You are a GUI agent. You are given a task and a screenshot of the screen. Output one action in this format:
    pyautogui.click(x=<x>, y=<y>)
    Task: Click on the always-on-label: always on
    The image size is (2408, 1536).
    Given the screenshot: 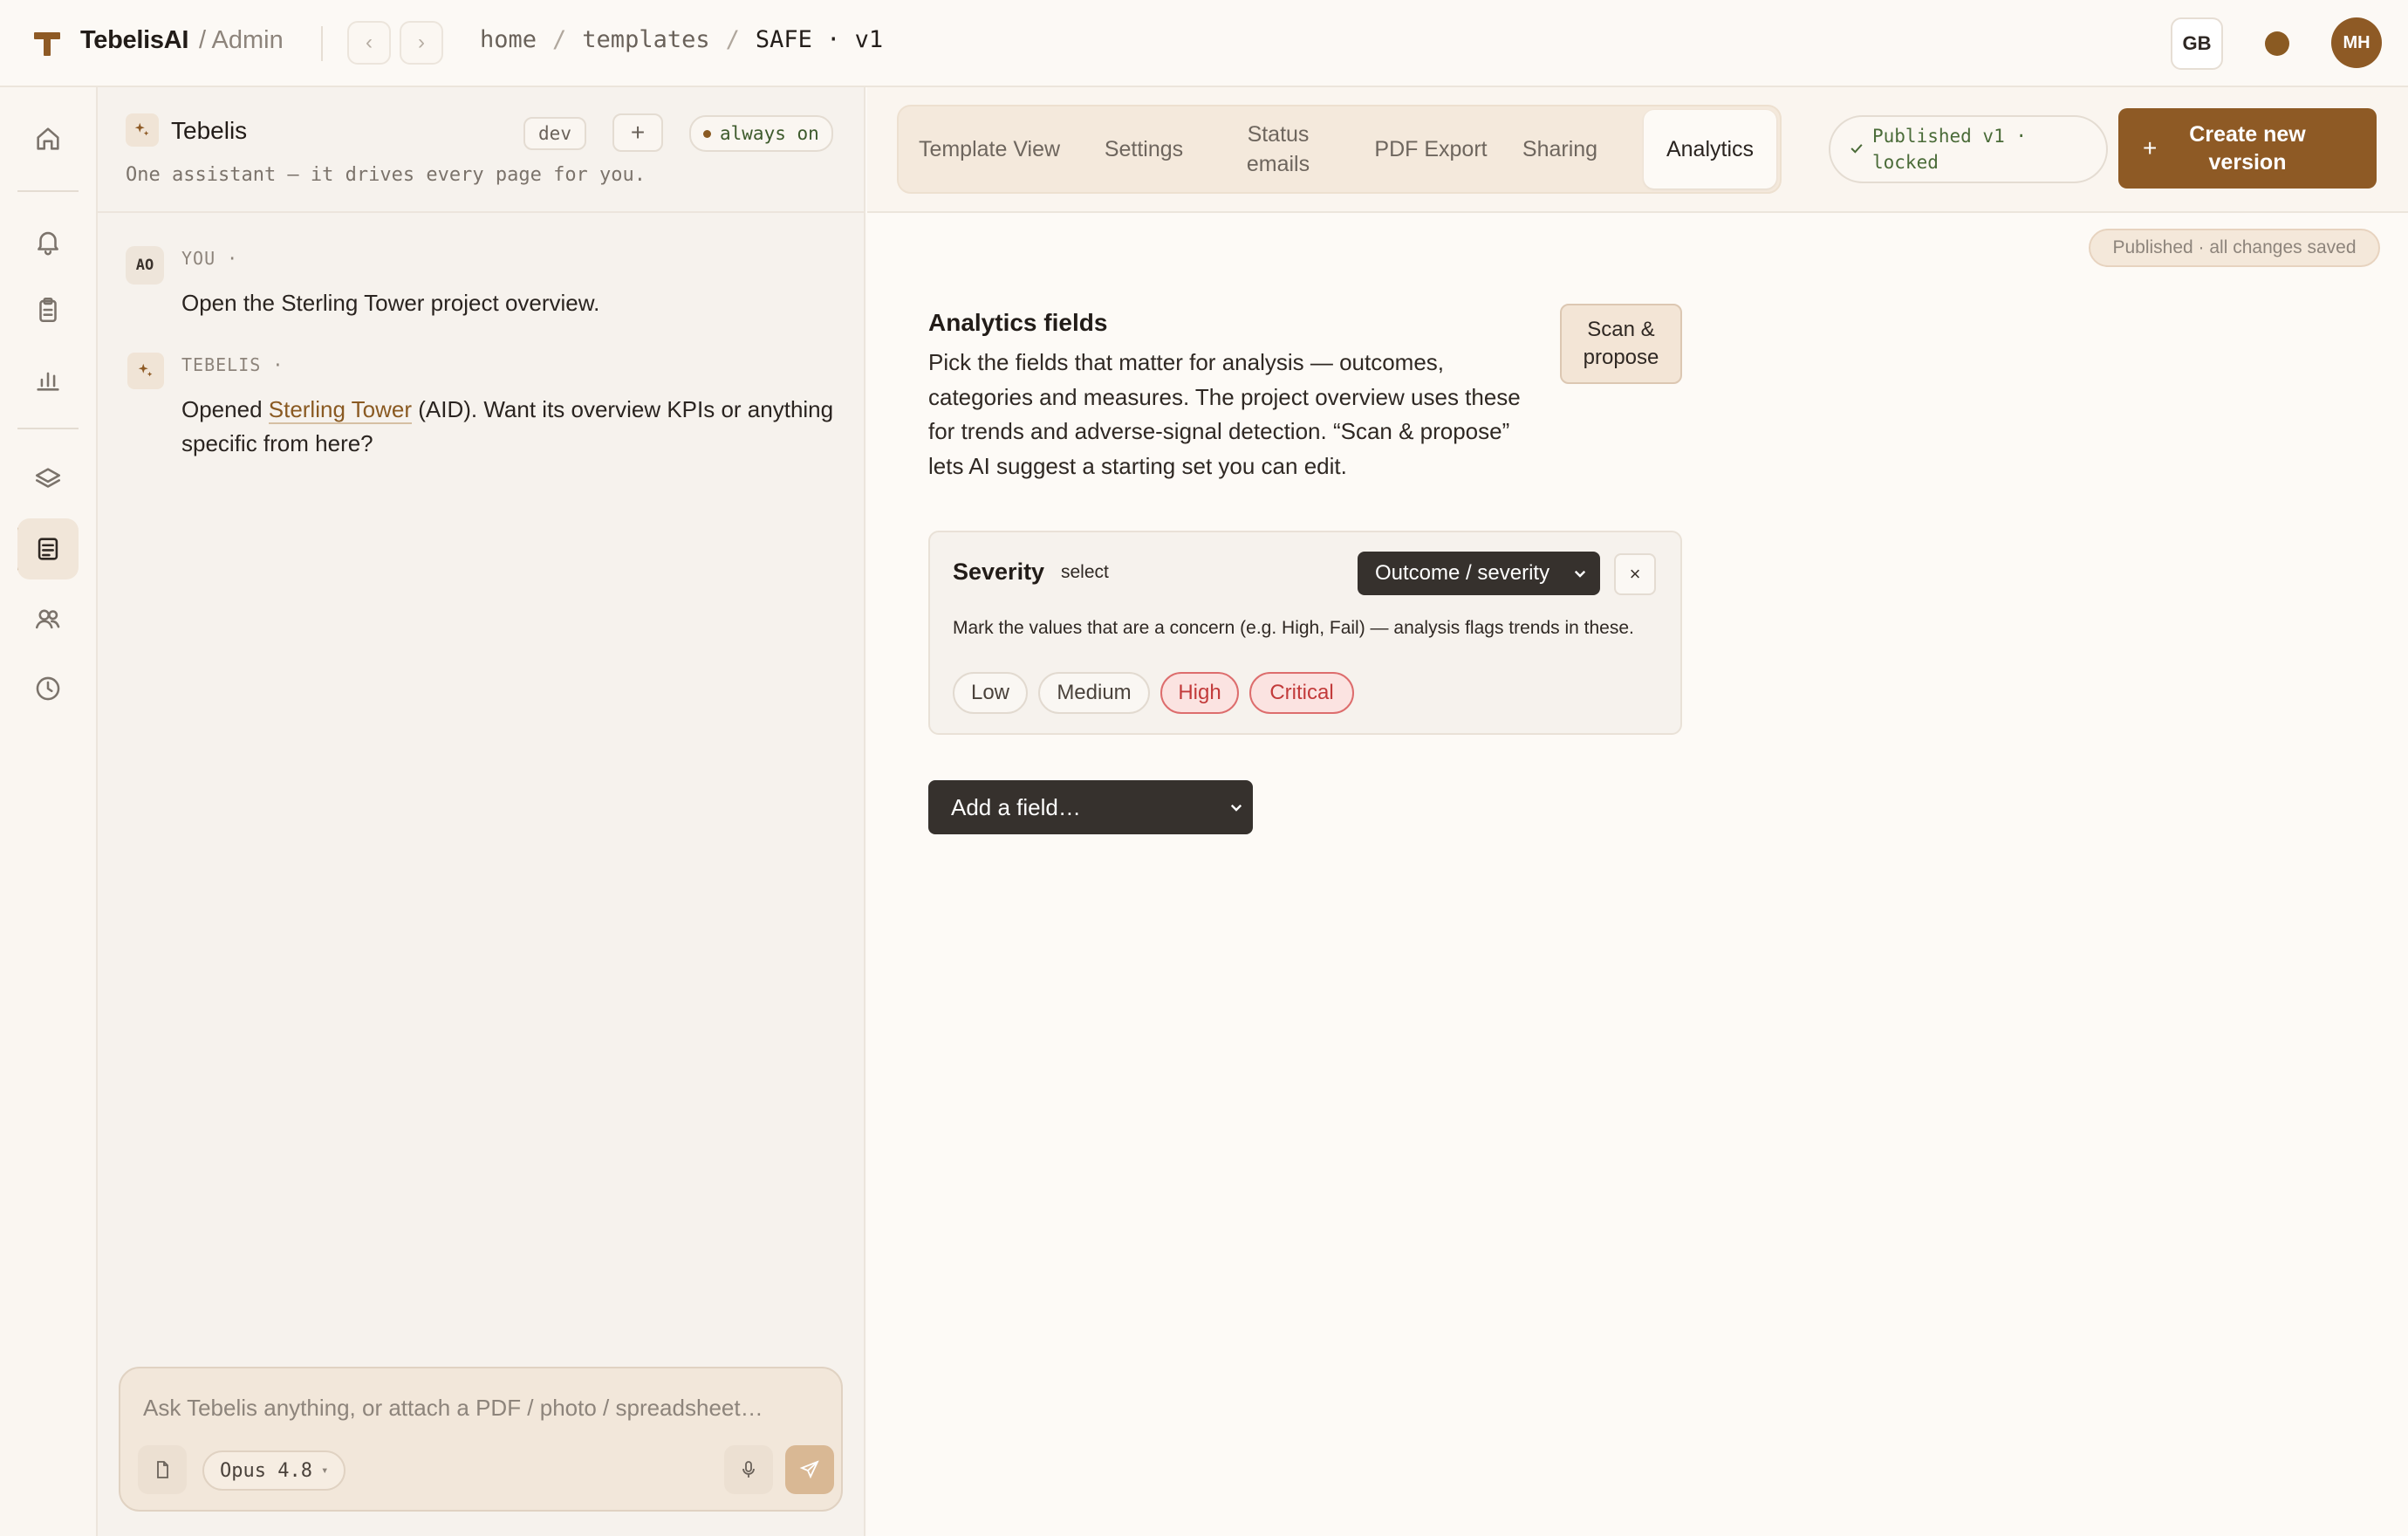 What is the action you would take?
    pyautogui.click(x=769, y=133)
    